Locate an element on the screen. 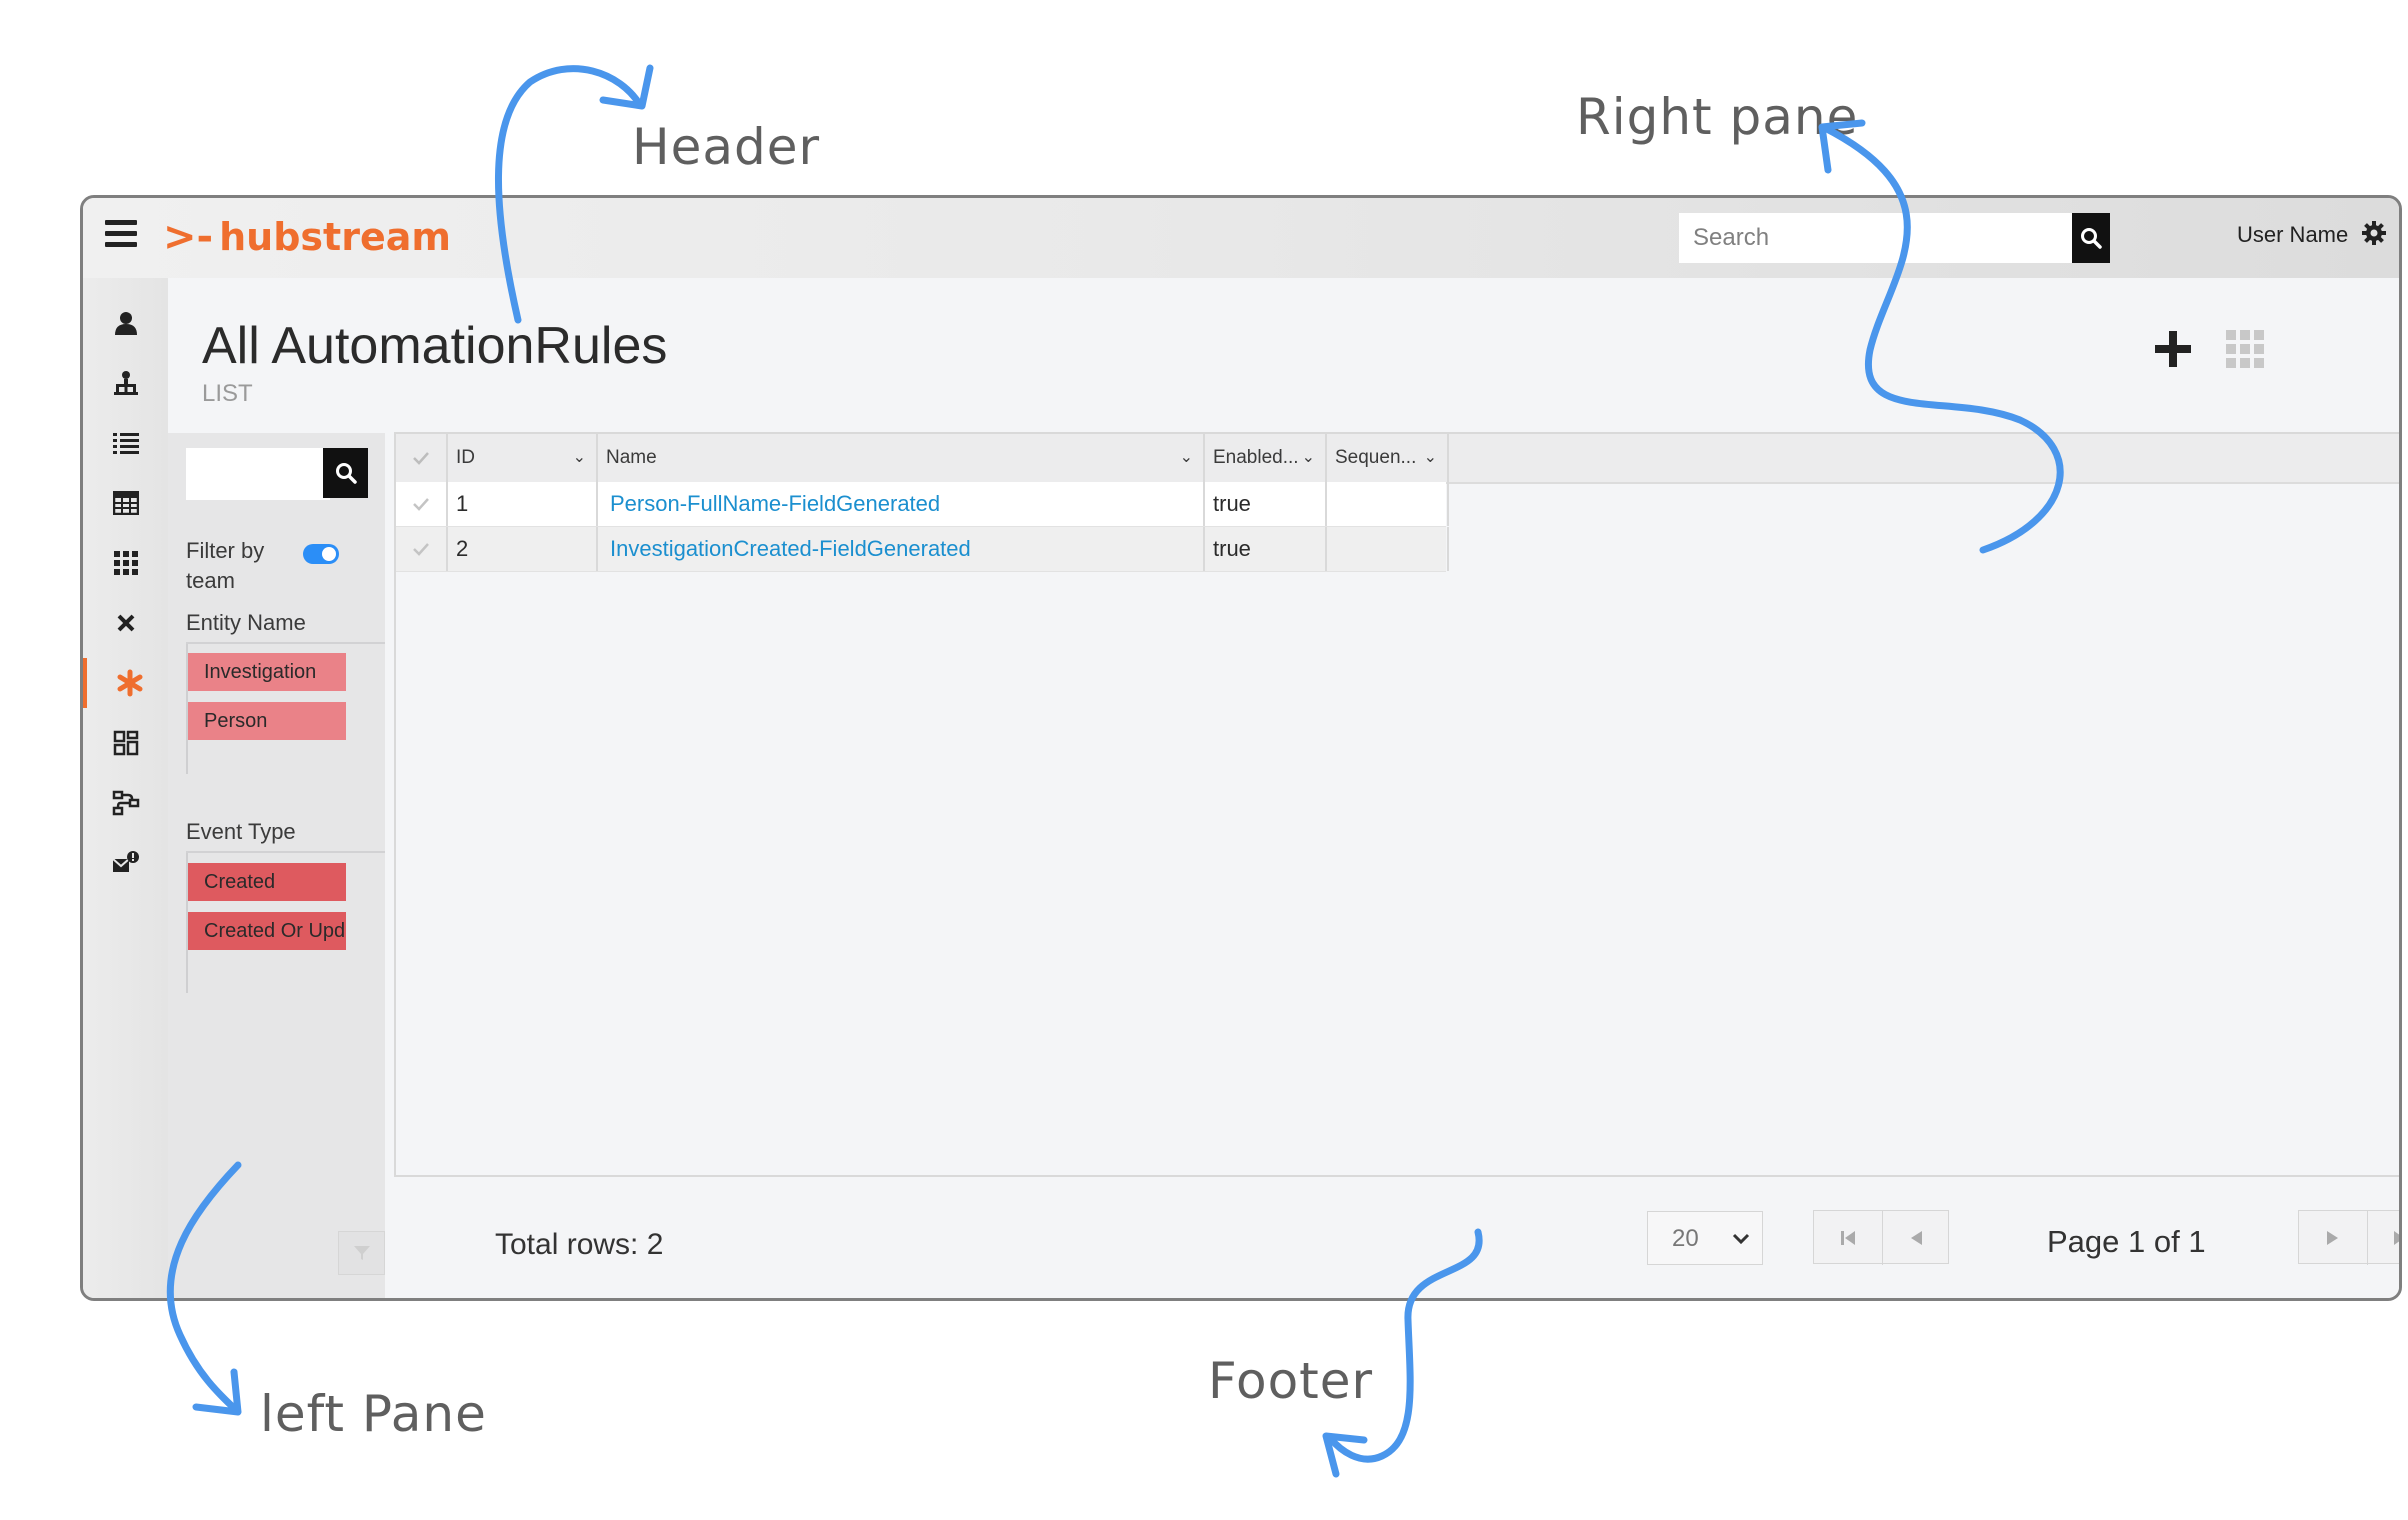 The width and height of the screenshot is (2408, 1520). grid-icon is located at coordinates (125, 563).